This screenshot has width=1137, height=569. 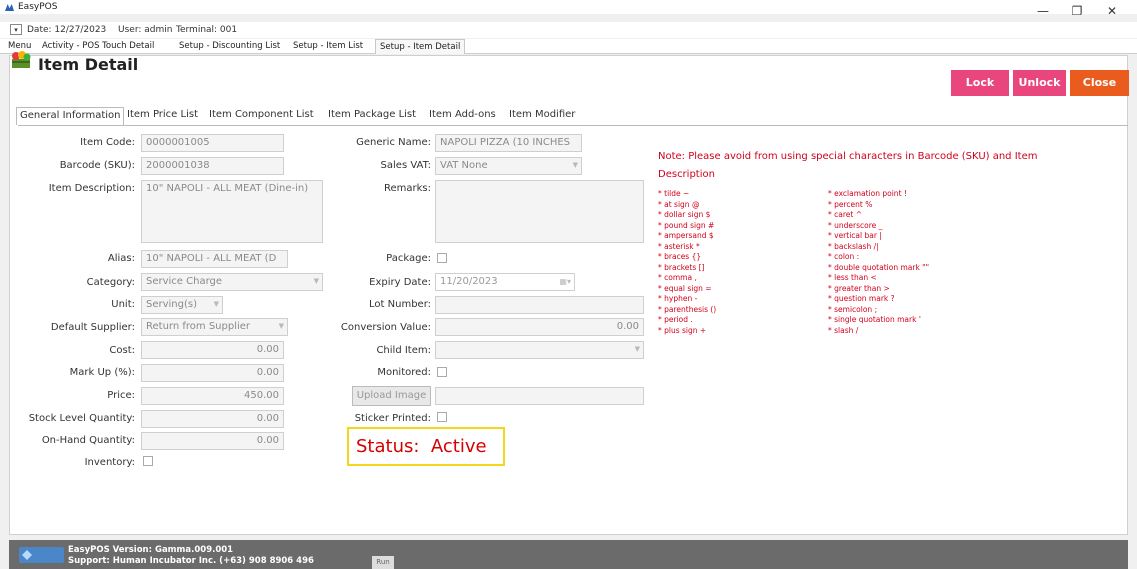 I want to click on price-field: 450.00, so click(x=212, y=396).